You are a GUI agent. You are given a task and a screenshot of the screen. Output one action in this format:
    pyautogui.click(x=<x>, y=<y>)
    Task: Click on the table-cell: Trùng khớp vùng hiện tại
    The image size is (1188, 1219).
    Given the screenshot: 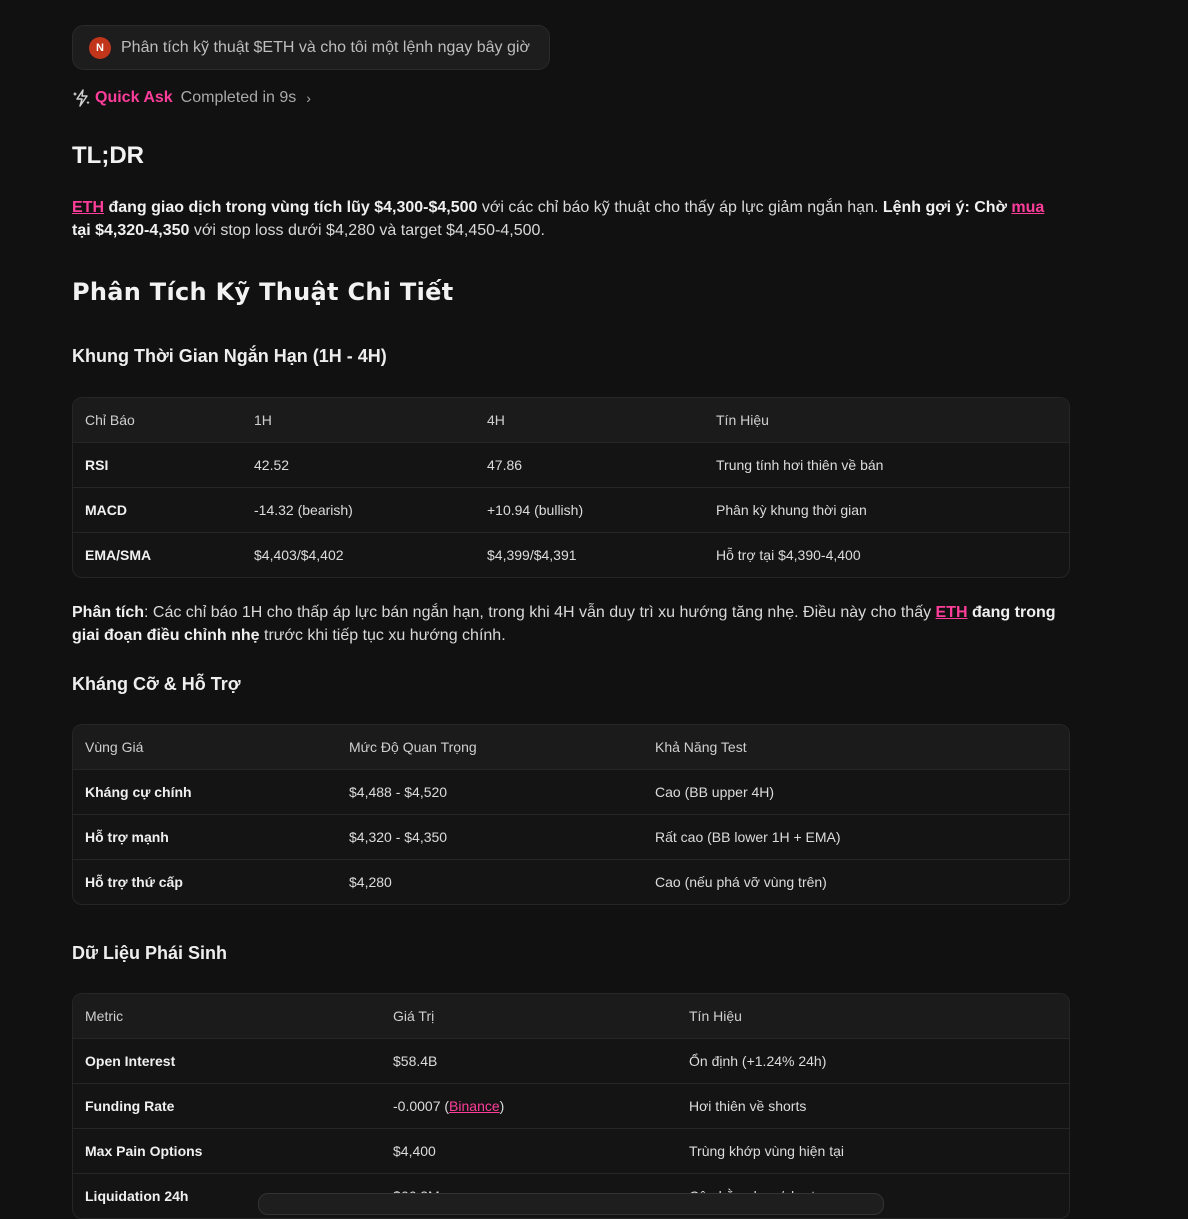 What is the action you would take?
    pyautogui.click(x=766, y=1151)
    